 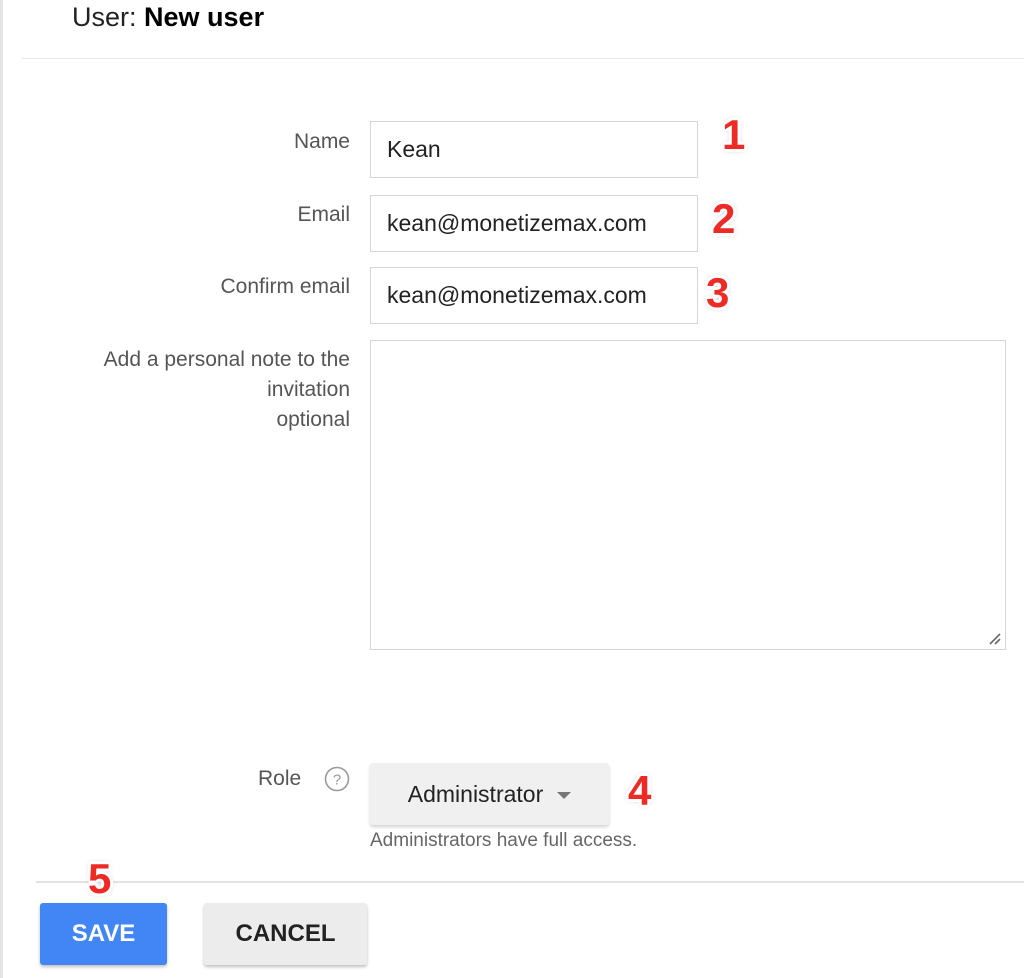 I want to click on email-label: Email, so click(x=323, y=214).